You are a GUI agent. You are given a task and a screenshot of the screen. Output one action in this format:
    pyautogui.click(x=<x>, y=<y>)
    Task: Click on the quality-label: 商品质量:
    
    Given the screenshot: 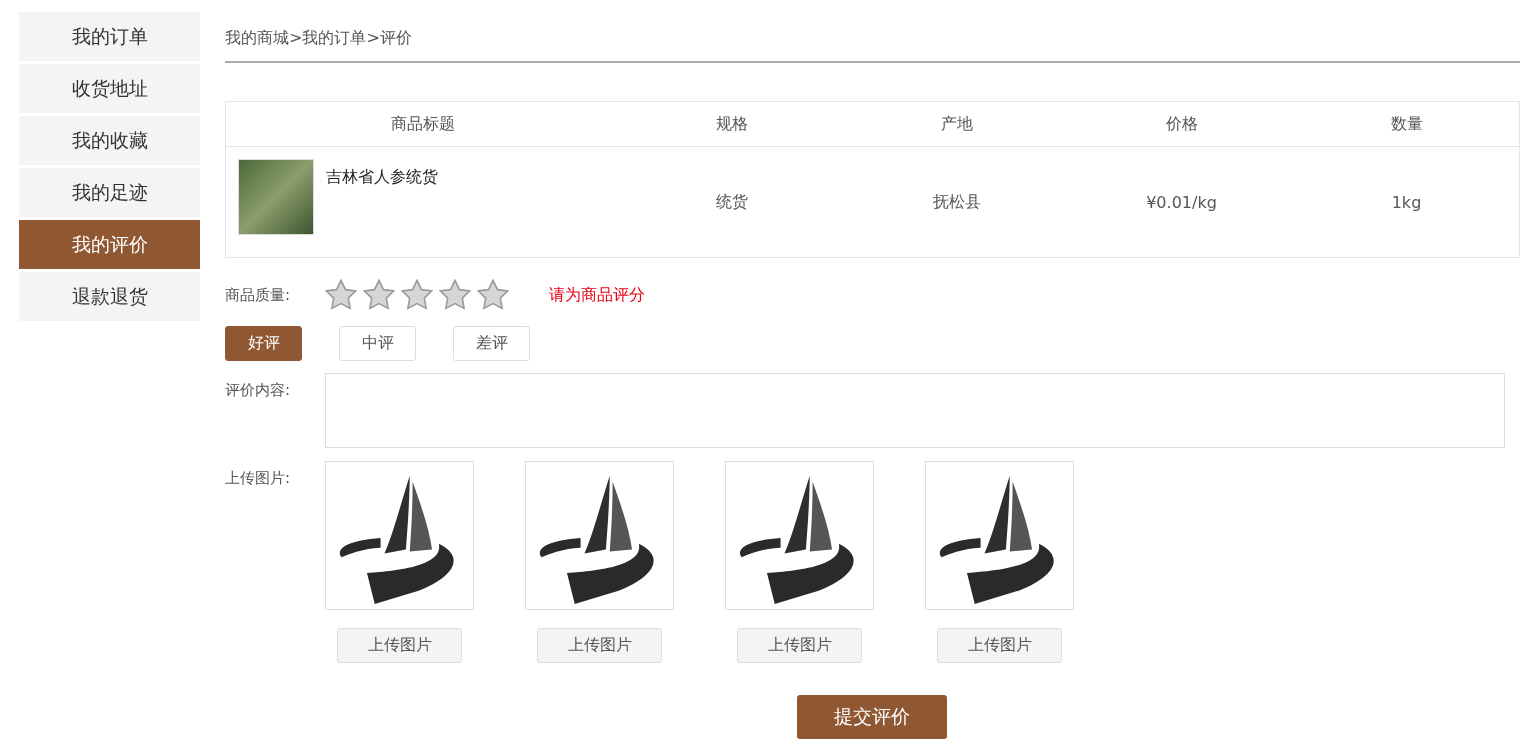 What is the action you would take?
    pyautogui.click(x=258, y=295)
    